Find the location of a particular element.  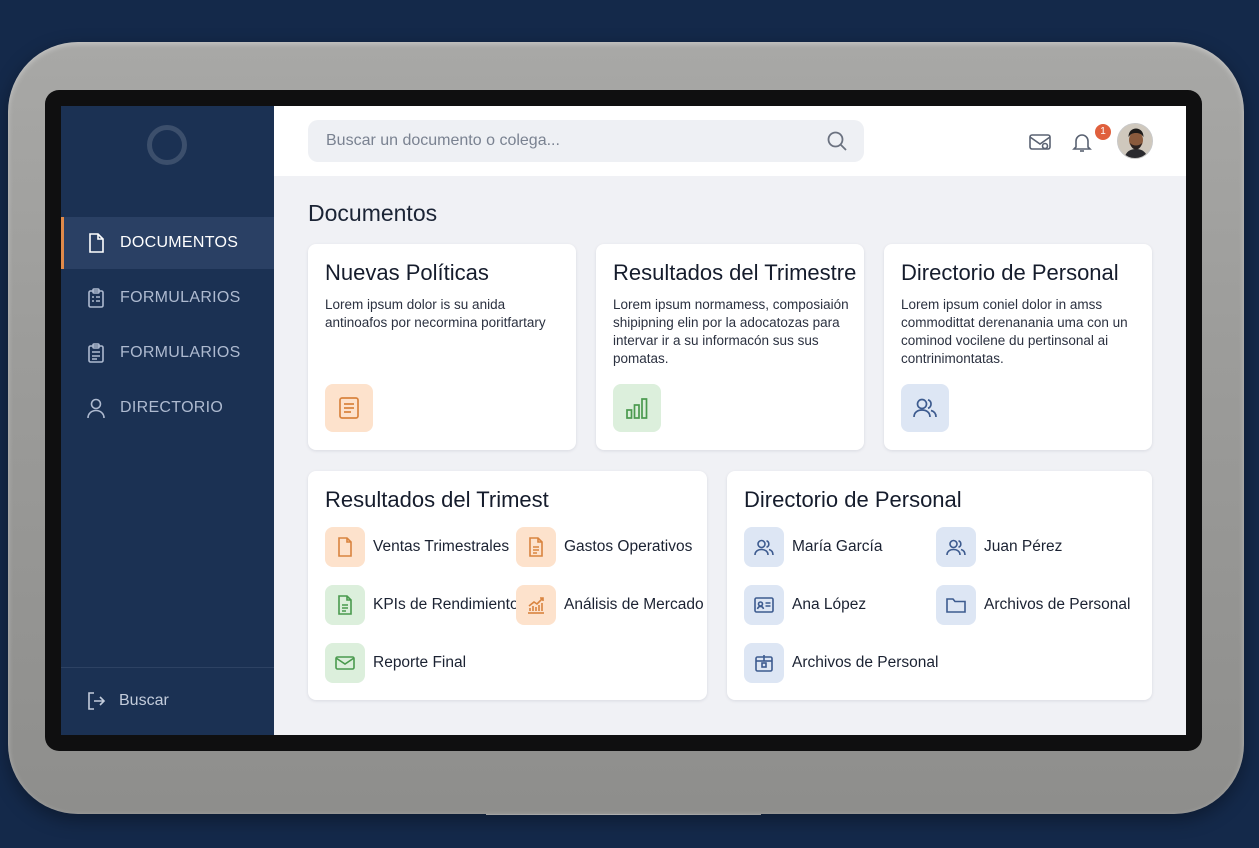

document-lines-icon is located at coordinates (349, 408).